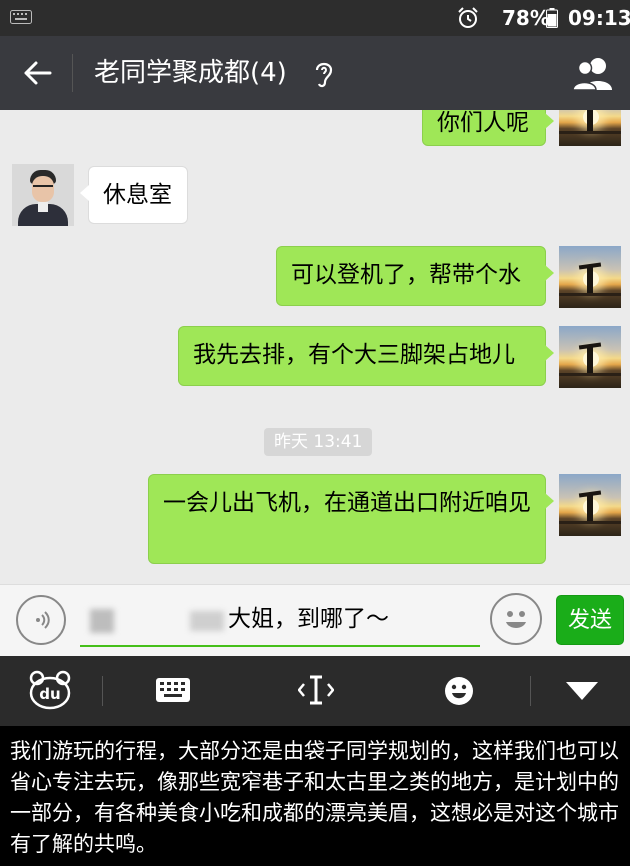 The image size is (630, 866). I want to click on chat-title: 老同学聚成都(4), so click(190, 73).